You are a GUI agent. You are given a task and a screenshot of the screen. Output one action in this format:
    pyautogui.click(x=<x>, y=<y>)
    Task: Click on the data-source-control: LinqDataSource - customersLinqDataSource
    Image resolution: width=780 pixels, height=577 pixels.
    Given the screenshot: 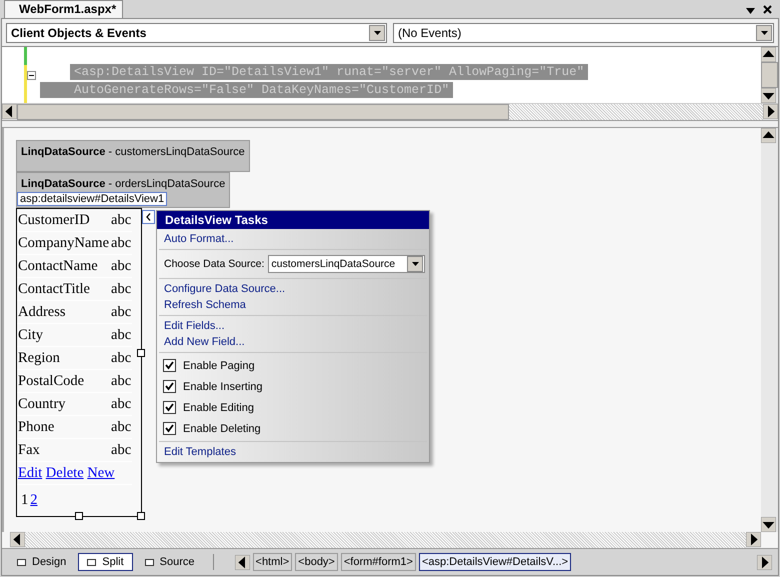 What is the action you would take?
    pyautogui.click(x=133, y=156)
    